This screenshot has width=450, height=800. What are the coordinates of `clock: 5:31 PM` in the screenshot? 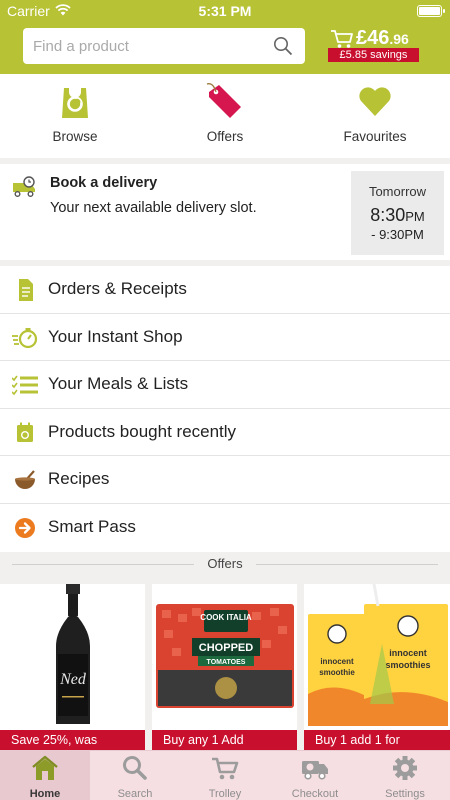 It's located at (225, 11).